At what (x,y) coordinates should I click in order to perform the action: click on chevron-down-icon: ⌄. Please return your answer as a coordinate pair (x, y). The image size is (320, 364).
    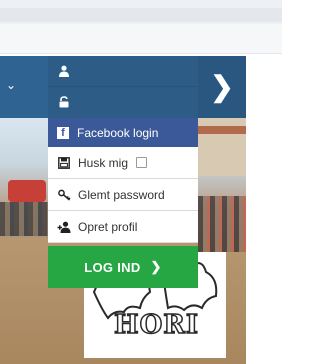
    Looking at the image, I should click on (11, 85).